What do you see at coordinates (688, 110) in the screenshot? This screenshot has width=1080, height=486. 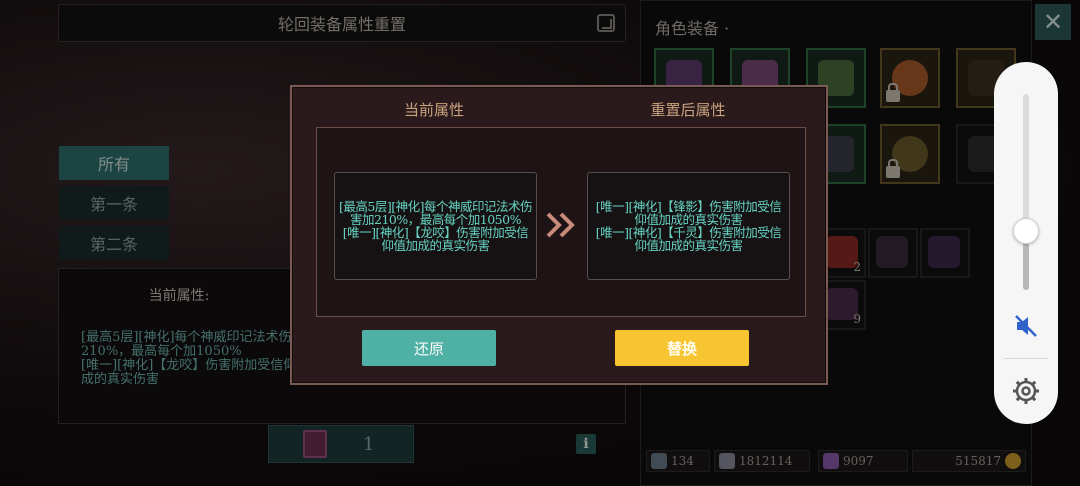 I see `reset-attributes-heading: 重置后属性` at bounding box center [688, 110].